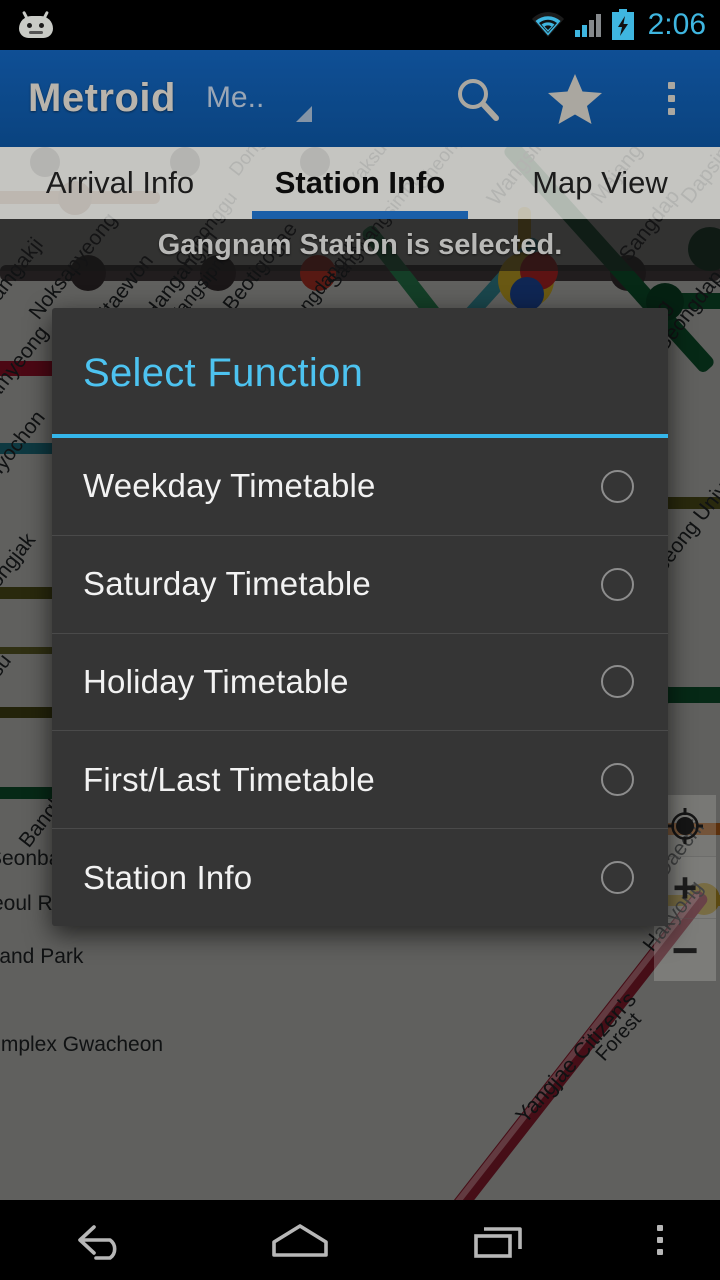 This screenshot has height=1280, width=720. I want to click on app-title: Metroid, so click(102, 98).